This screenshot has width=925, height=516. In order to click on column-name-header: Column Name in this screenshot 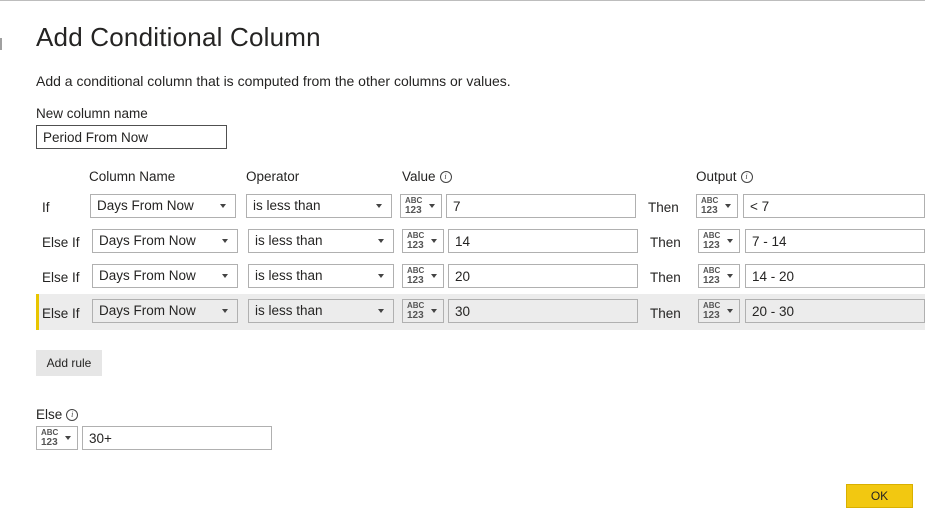, I will do `click(132, 176)`.